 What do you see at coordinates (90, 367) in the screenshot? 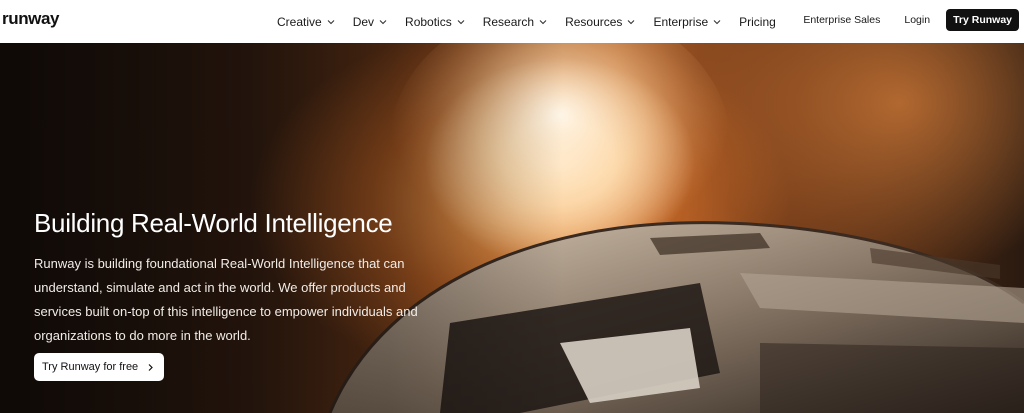
I see `cta-label: Try Runway for free` at bounding box center [90, 367].